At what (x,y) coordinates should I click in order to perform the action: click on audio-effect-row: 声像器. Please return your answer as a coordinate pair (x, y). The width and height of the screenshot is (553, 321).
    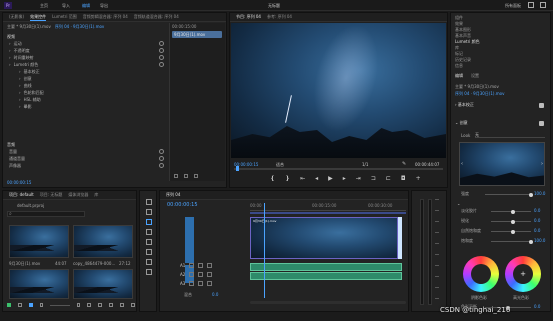
    Looking at the image, I should click on (85, 165).